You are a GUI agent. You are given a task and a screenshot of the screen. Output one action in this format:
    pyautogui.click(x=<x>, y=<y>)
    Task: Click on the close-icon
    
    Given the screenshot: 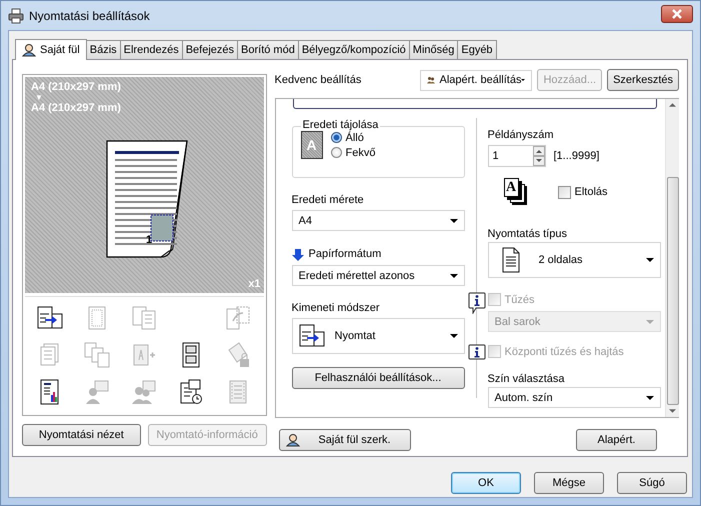 What is the action you would take?
    pyautogui.click(x=677, y=13)
    